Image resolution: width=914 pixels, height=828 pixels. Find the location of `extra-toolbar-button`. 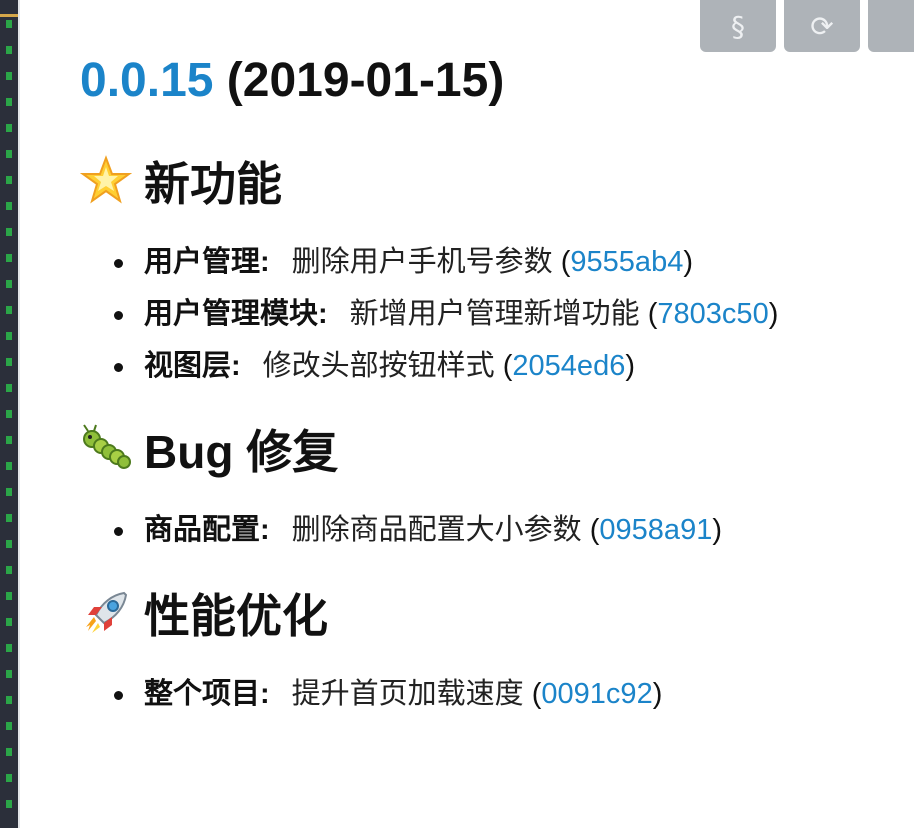

extra-toolbar-button is located at coordinates (891, 26).